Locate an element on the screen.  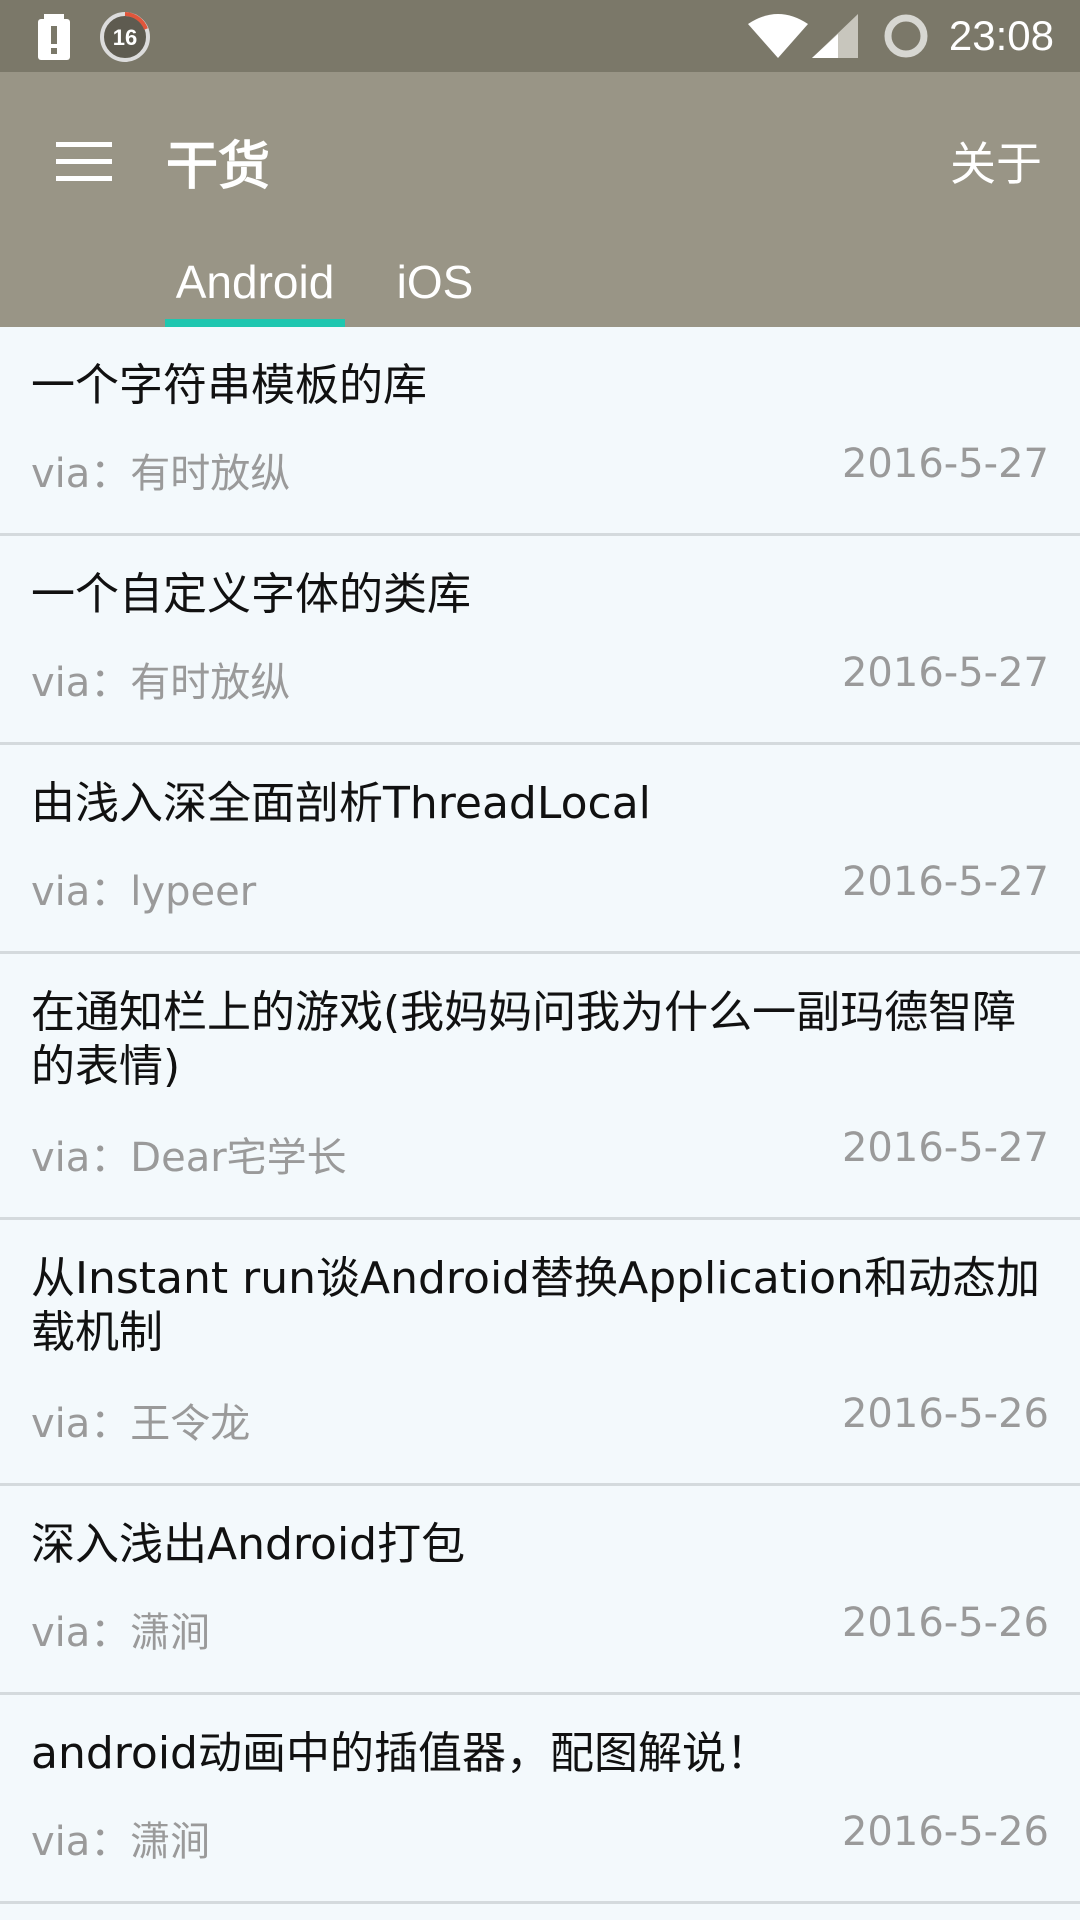
tab-android: Android is located at coordinates (255, 282).